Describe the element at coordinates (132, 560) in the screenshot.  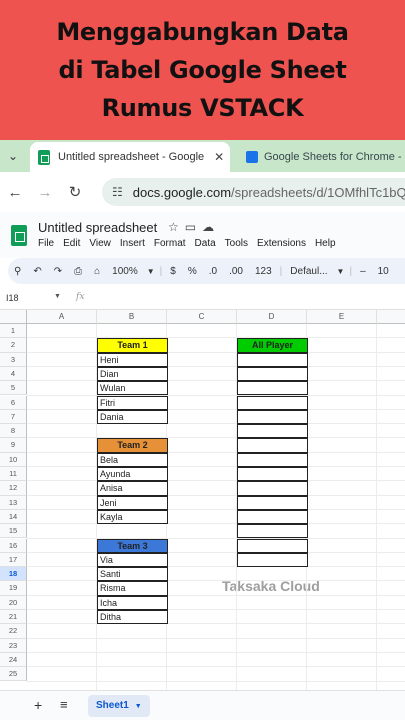
I see `table-cell: Via` at that location.